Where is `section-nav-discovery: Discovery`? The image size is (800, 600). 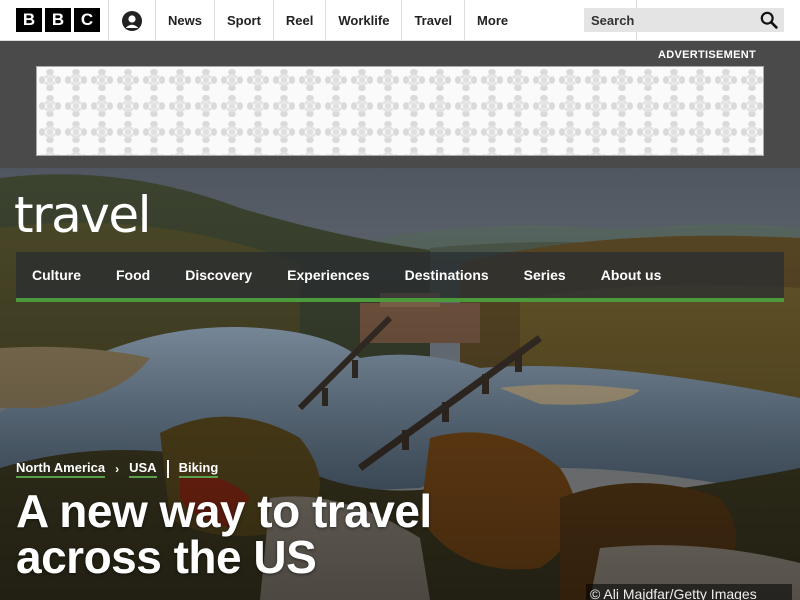
section-nav-discovery: Discovery is located at coordinates (218, 275).